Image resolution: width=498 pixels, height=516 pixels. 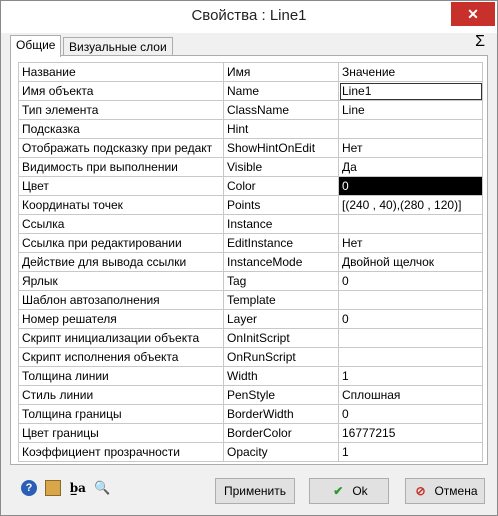 What do you see at coordinates (281, 186) in the screenshot?
I see `property-name: Color` at bounding box center [281, 186].